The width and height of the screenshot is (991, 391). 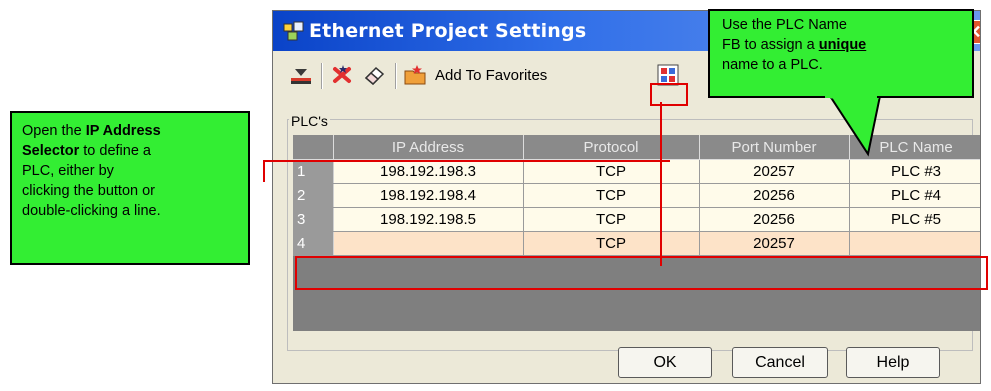 I want to click on callout-text: name to a PLC., so click(x=772, y=65).